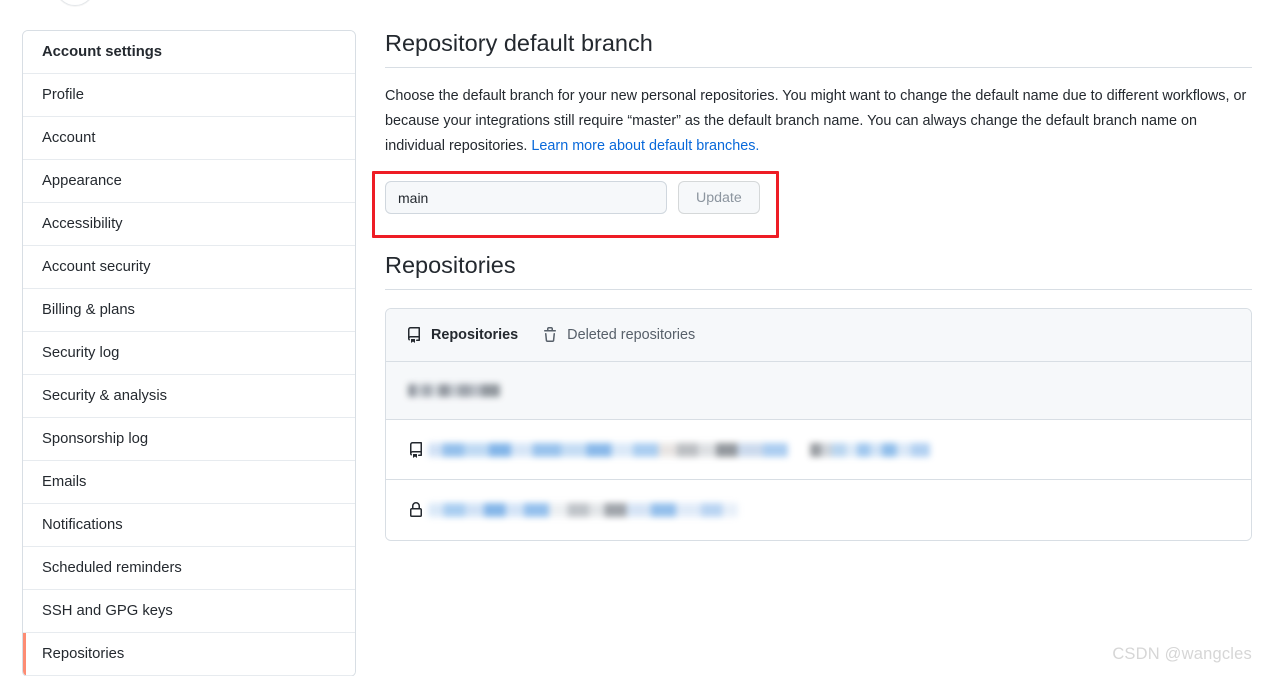  Describe the element at coordinates (63, 94) in the screenshot. I see `sidebar-item-label: Profile` at that location.